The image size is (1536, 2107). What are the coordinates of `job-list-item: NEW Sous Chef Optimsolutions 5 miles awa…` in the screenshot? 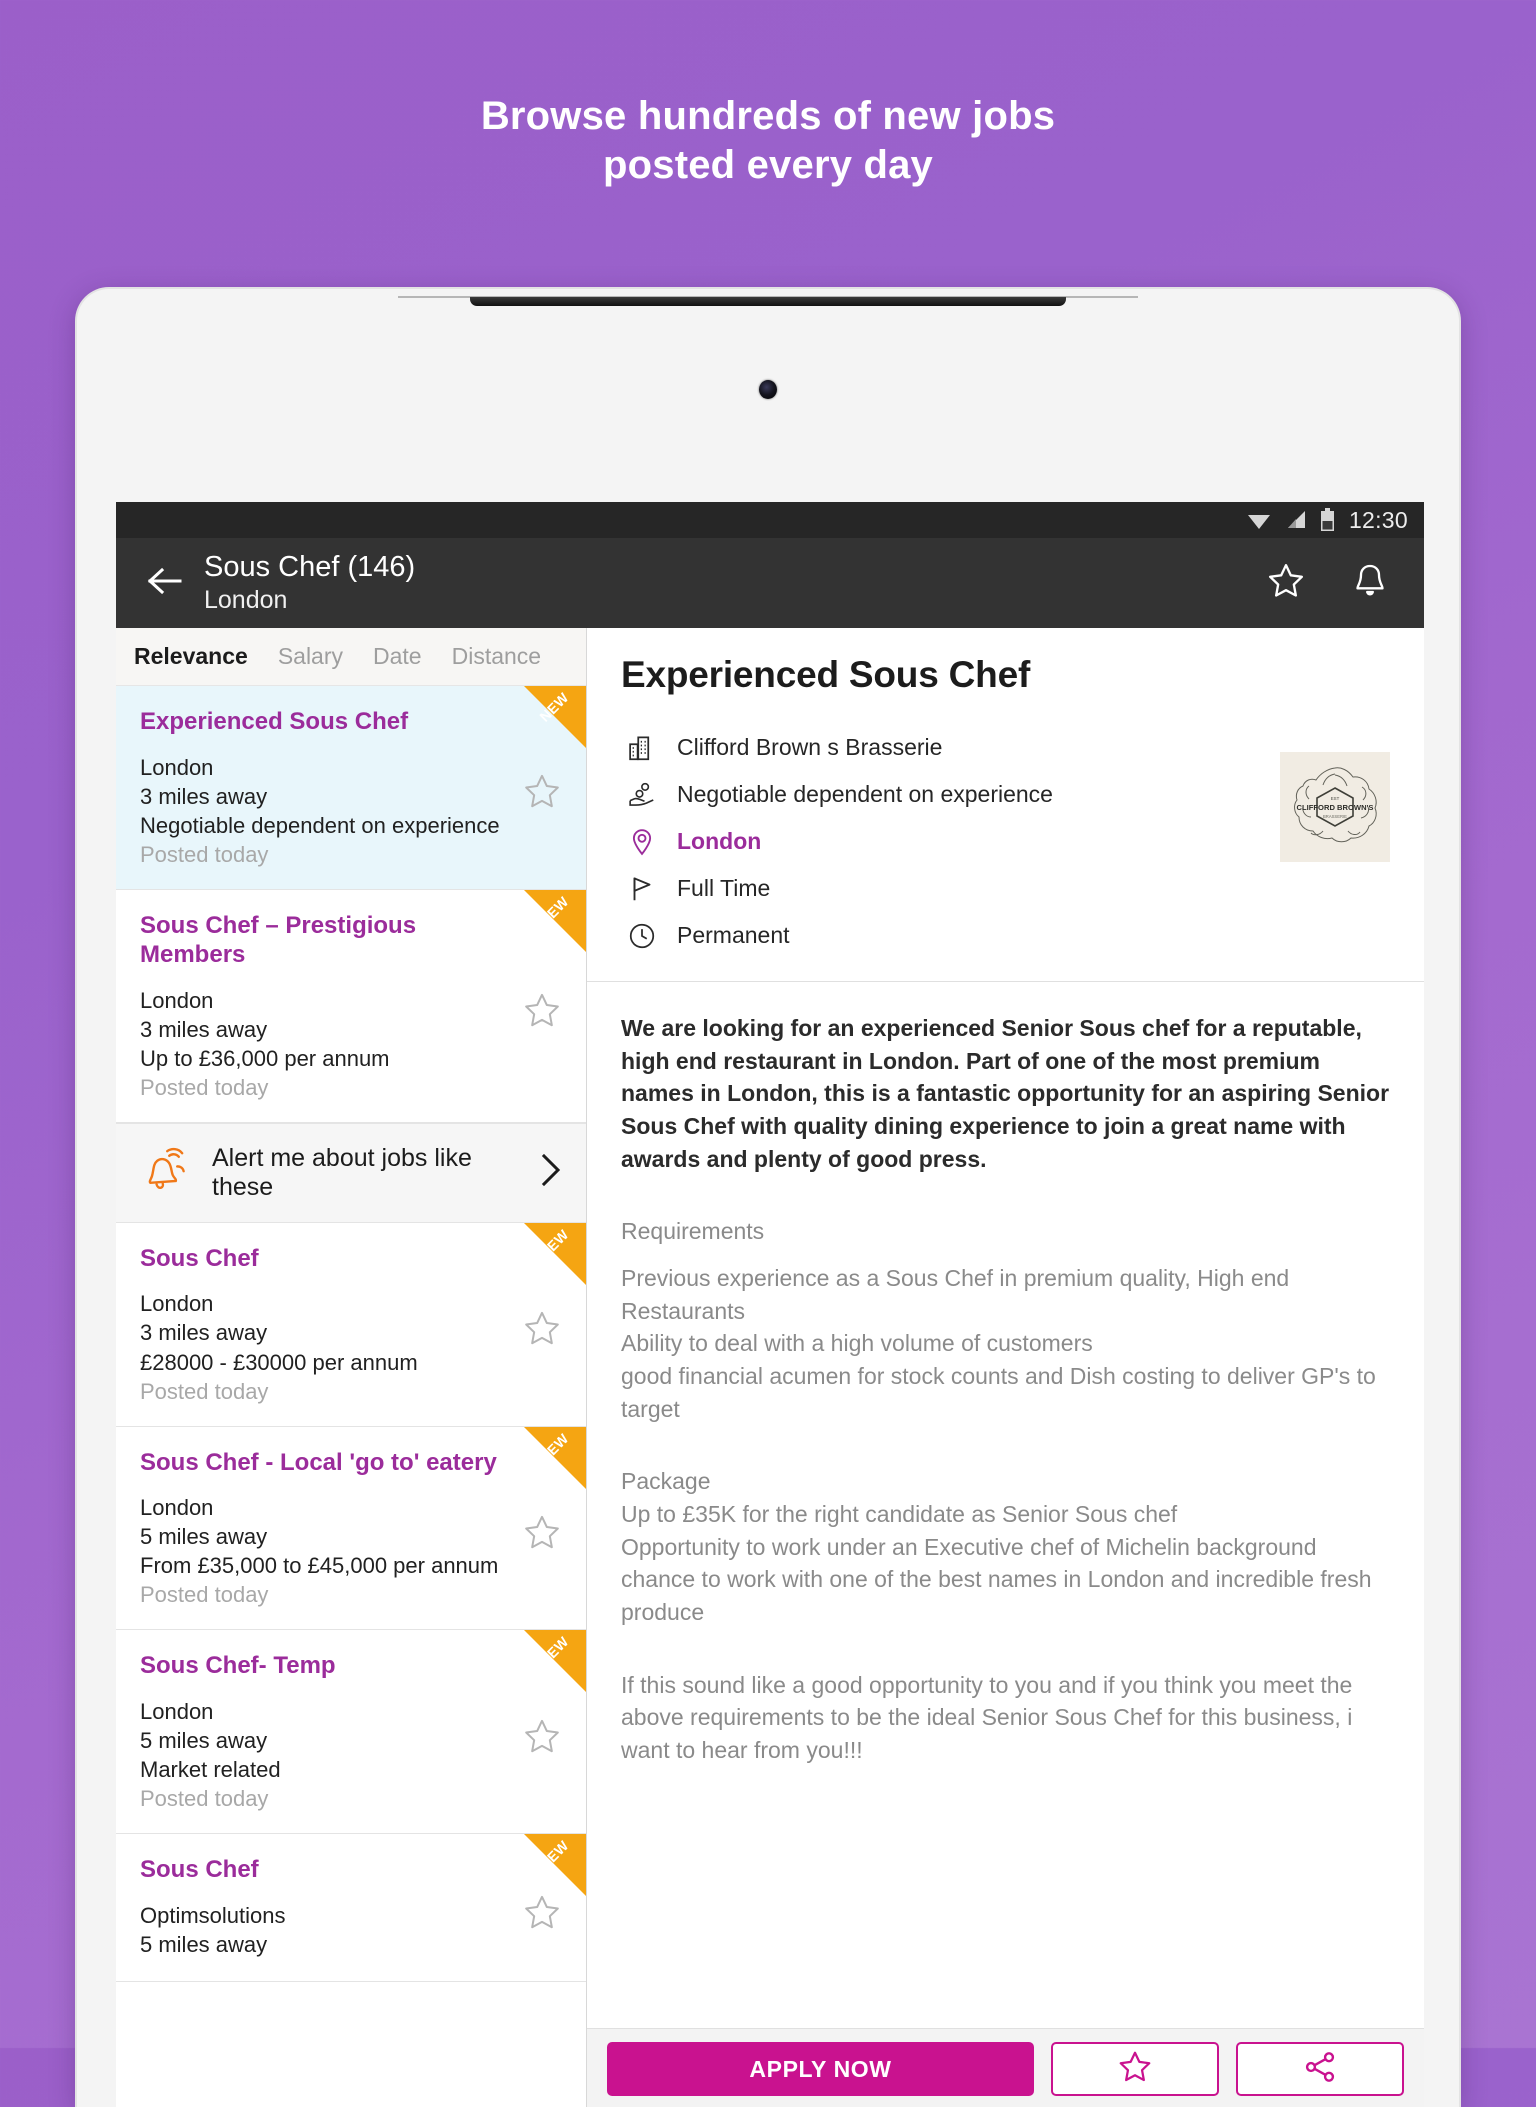 It's located at (351, 1908).